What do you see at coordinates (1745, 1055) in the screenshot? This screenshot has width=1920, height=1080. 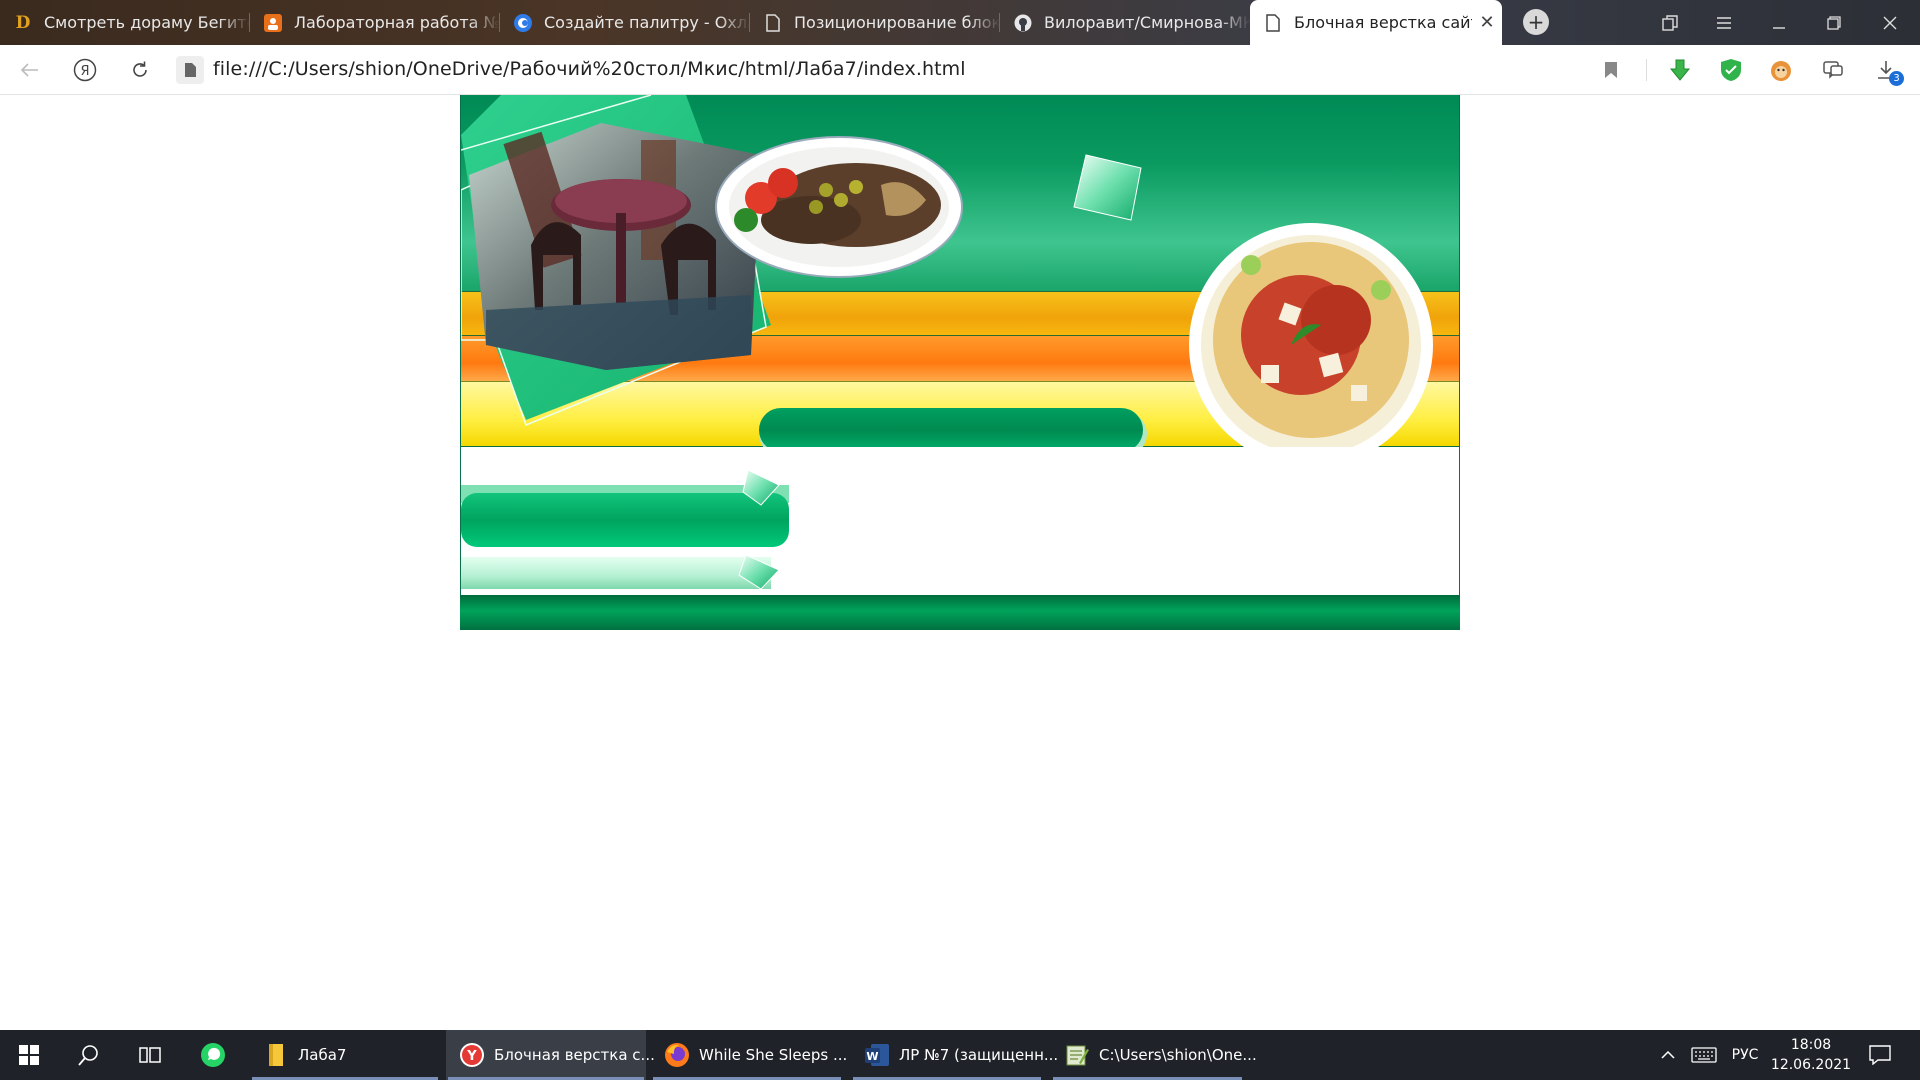 I see `language-indicator: РУС` at bounding box center [1745, 1055].